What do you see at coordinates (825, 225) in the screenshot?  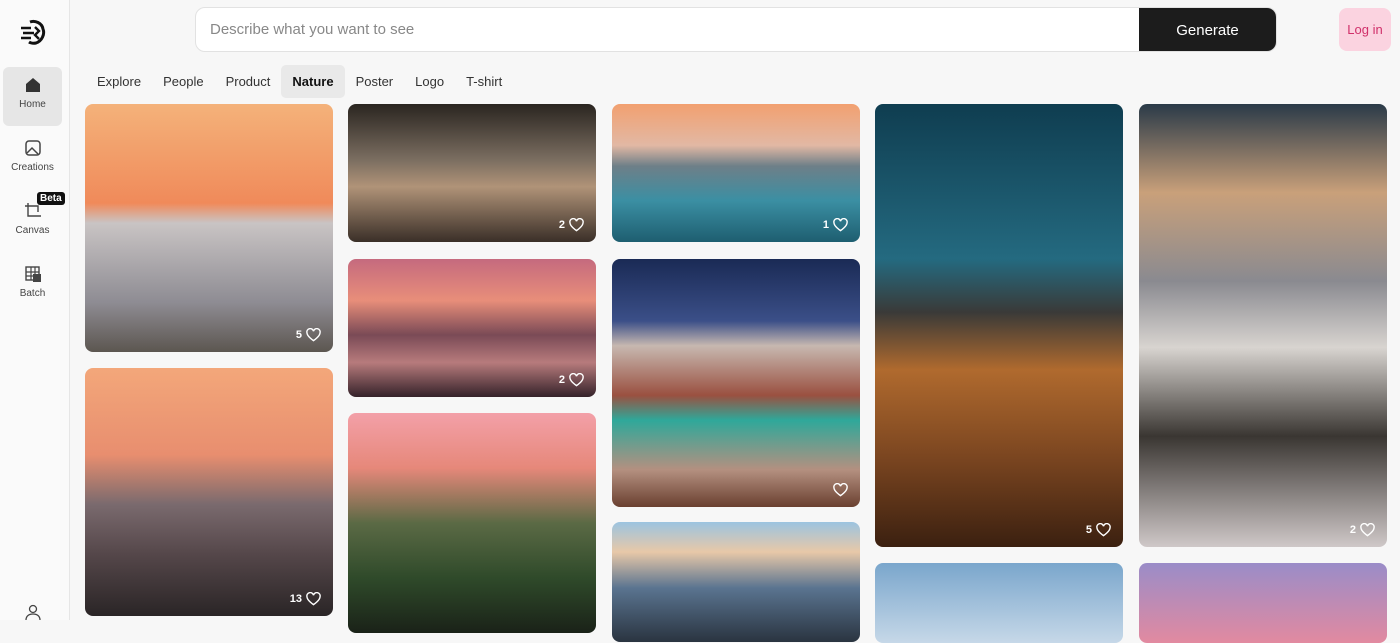 I see `like-count: 1` at bounding box center [825, 225].